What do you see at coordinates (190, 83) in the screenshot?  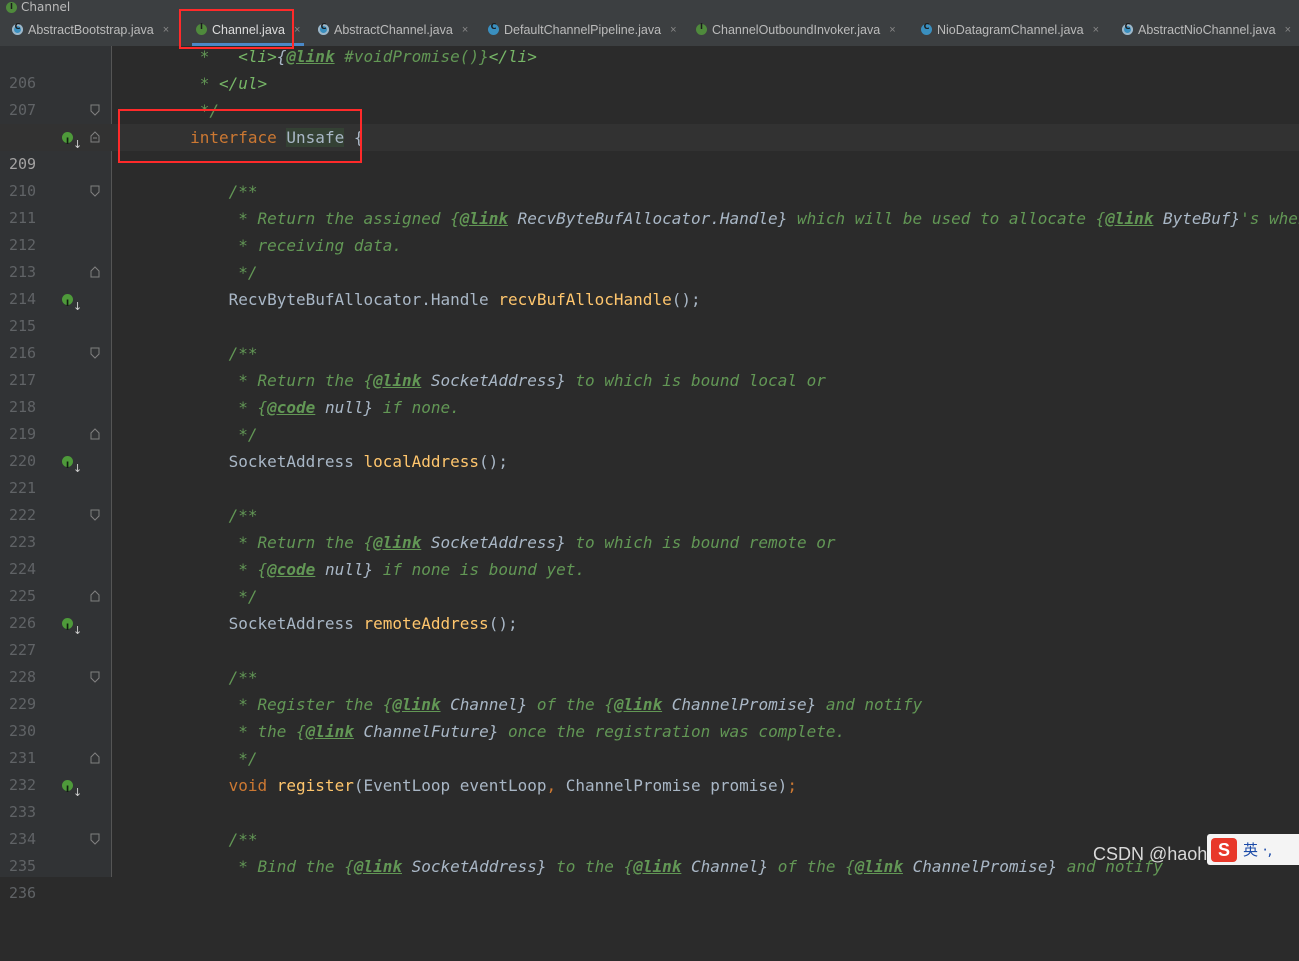 I see `code-text: * </ul>` at bounding box center [190, 83].